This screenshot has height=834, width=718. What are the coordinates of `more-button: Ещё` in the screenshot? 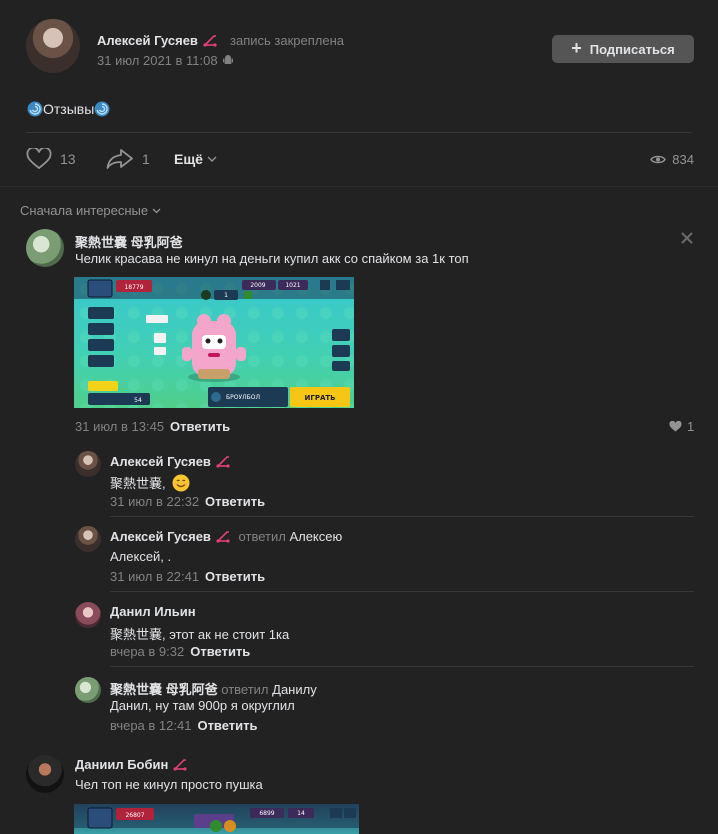 It's located at (195, 159).